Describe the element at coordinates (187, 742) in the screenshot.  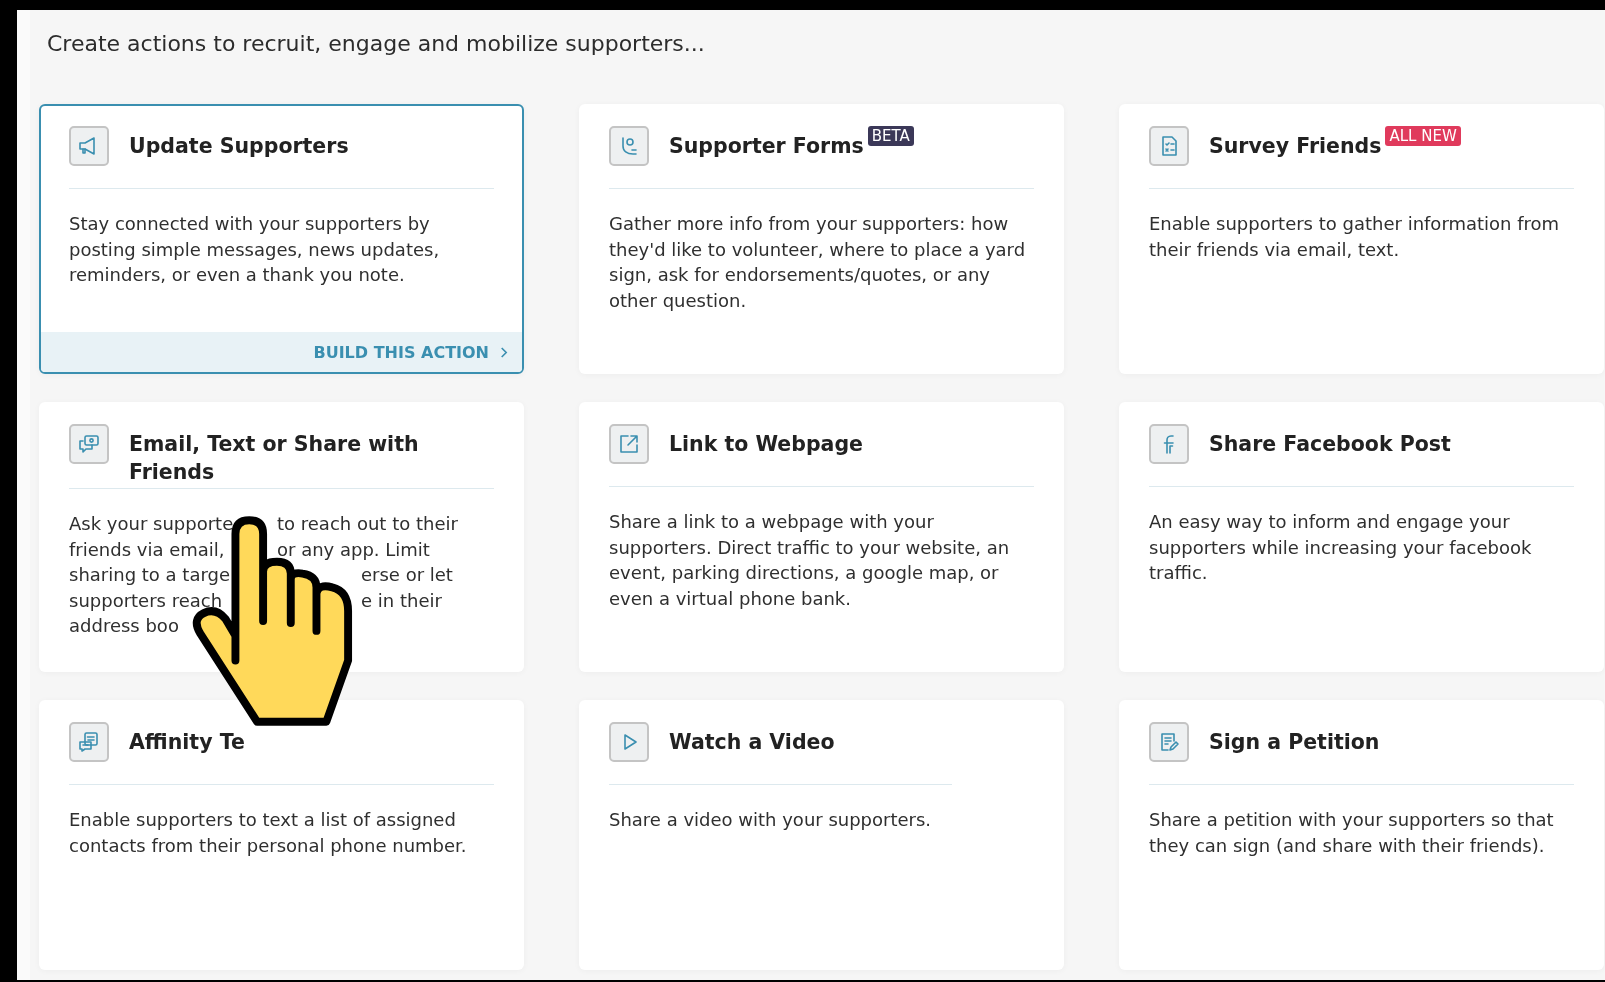
I see `card-title: Affinity Te` at that location.